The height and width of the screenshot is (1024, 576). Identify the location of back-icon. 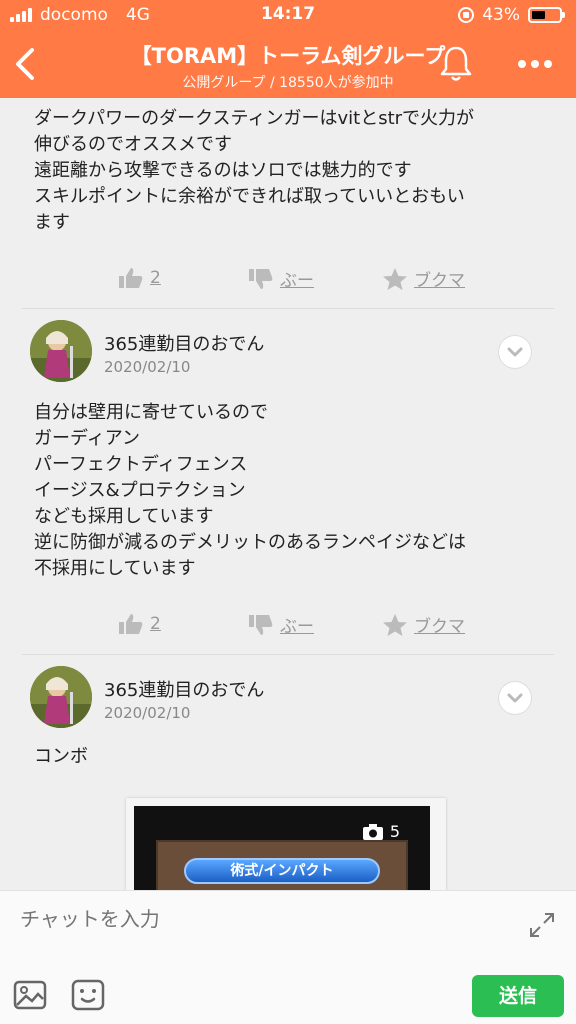
(25, 64).